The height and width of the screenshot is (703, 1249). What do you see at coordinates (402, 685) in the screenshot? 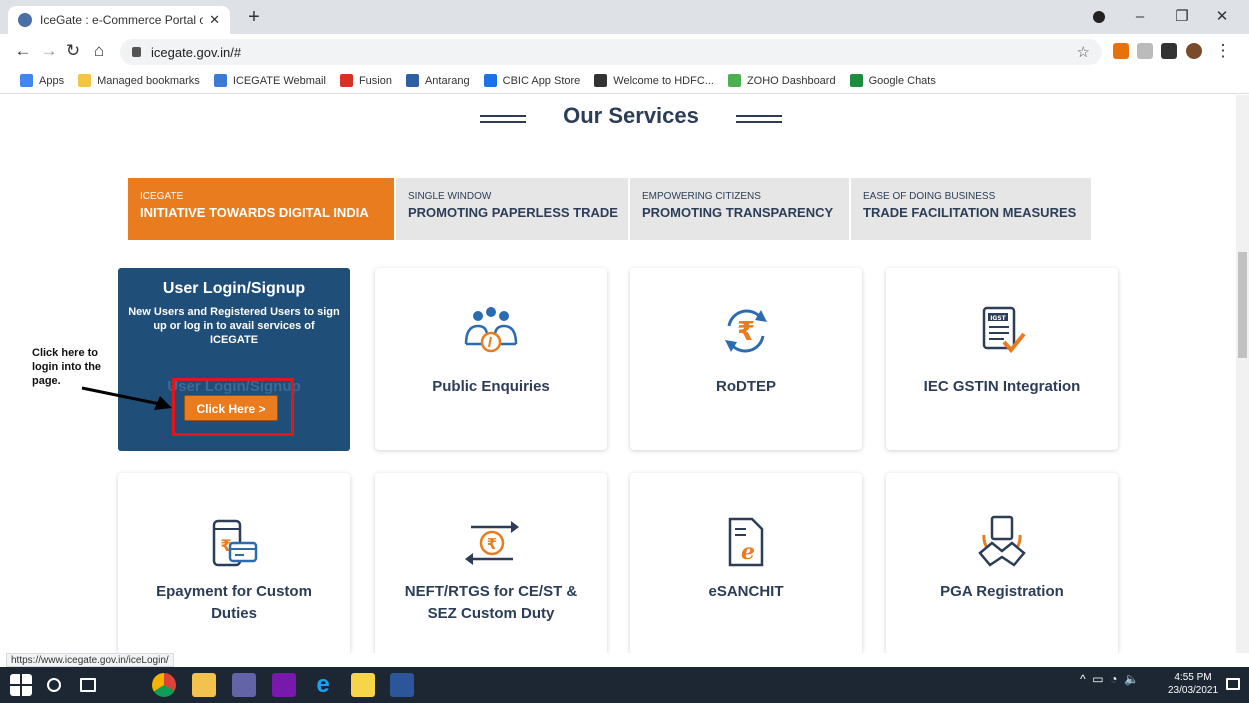
I see `word-icon` at bounding box center [402, 685].